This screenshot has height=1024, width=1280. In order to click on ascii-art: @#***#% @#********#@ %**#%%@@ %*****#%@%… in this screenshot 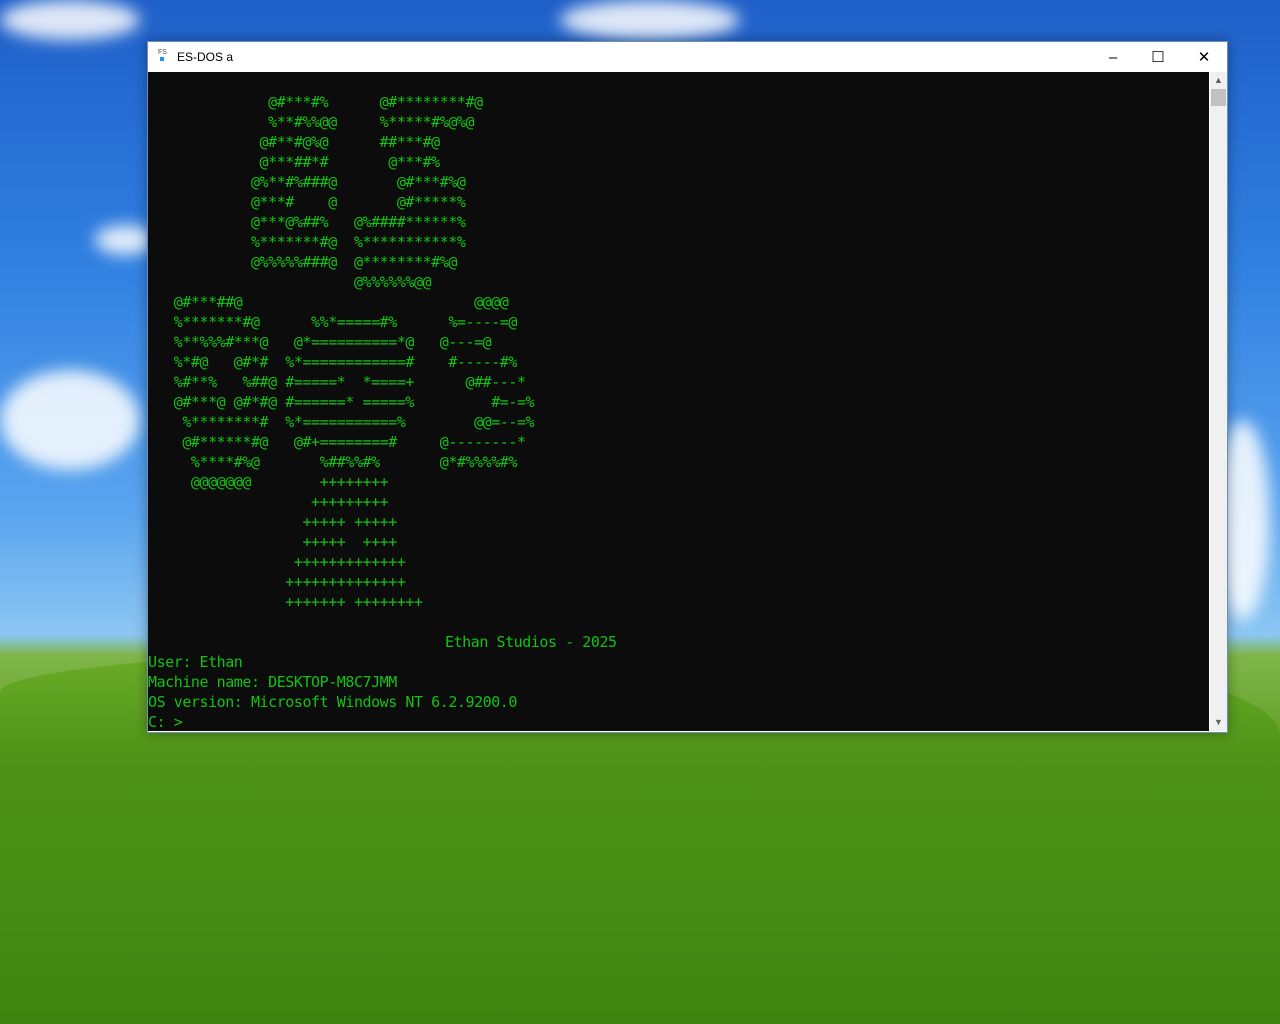, I will do `click(354, 352)`.